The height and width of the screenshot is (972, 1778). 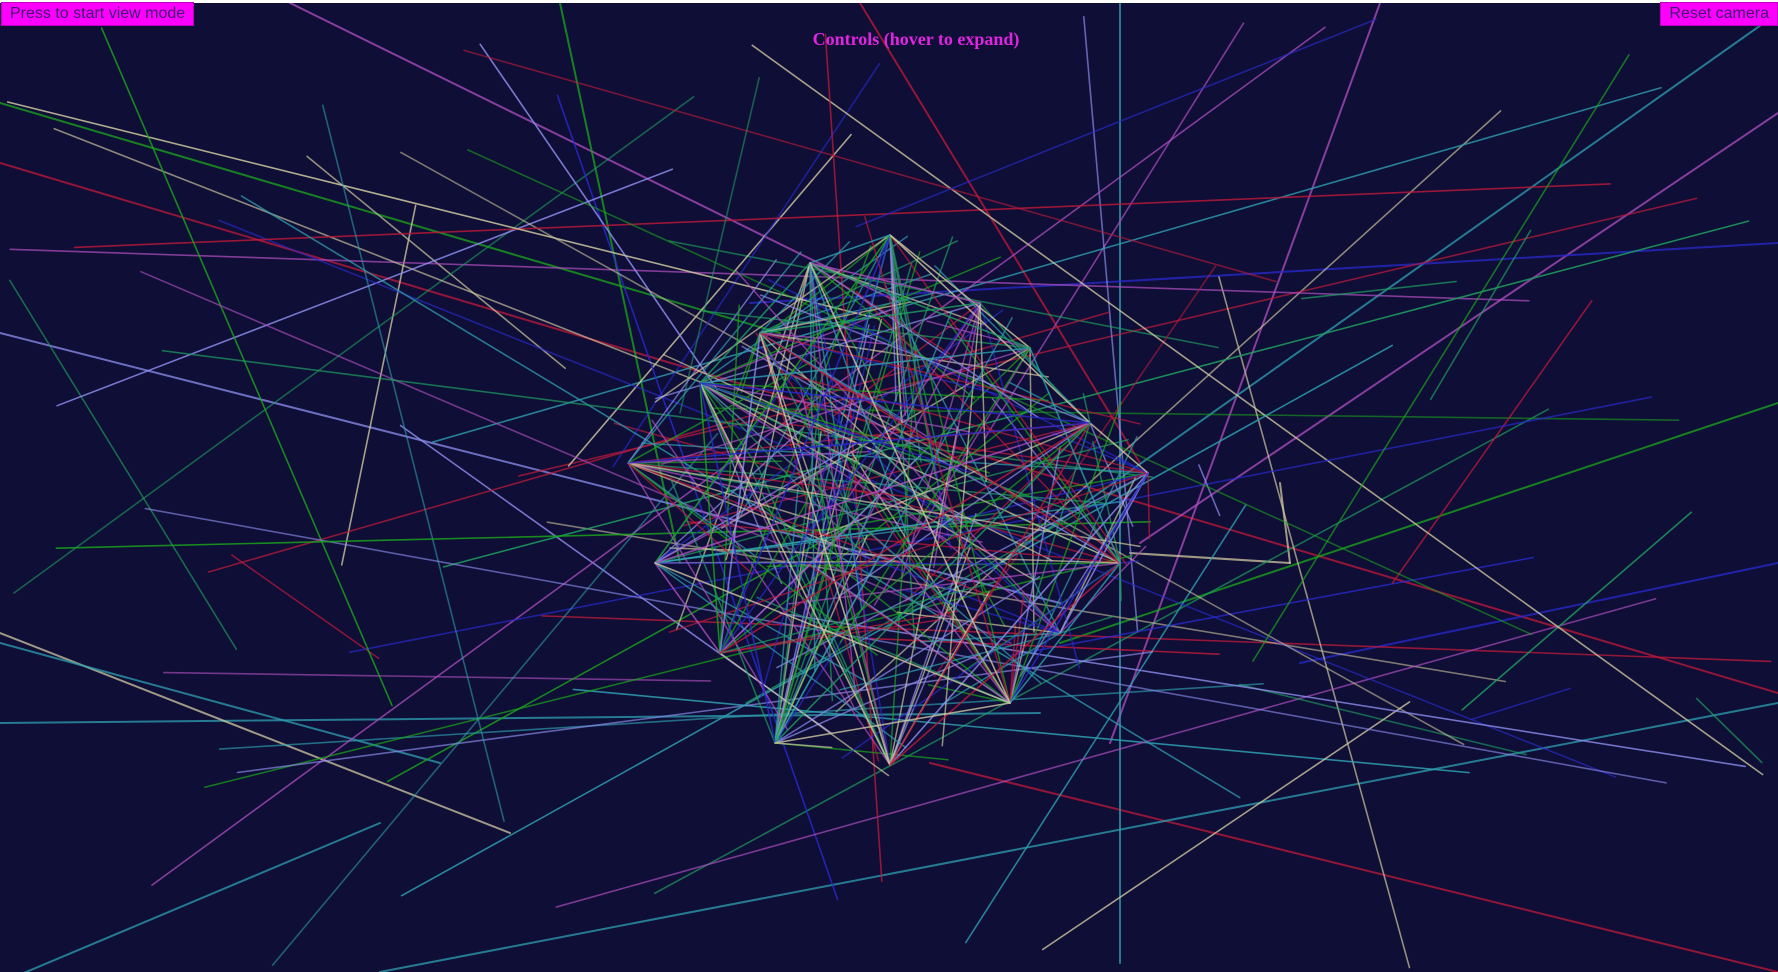 What do you see at coordinates (889, 39) in the screenshot?
I see `controls-panel-toggle: Controls (hover to expand)` at bounding box center [889, 39].